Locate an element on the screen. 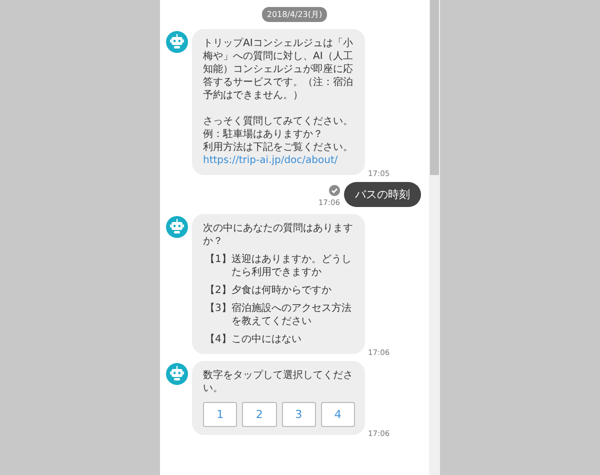 This screenshot has width=600, height=475. scrollbar is located at coordinates (434, 237).